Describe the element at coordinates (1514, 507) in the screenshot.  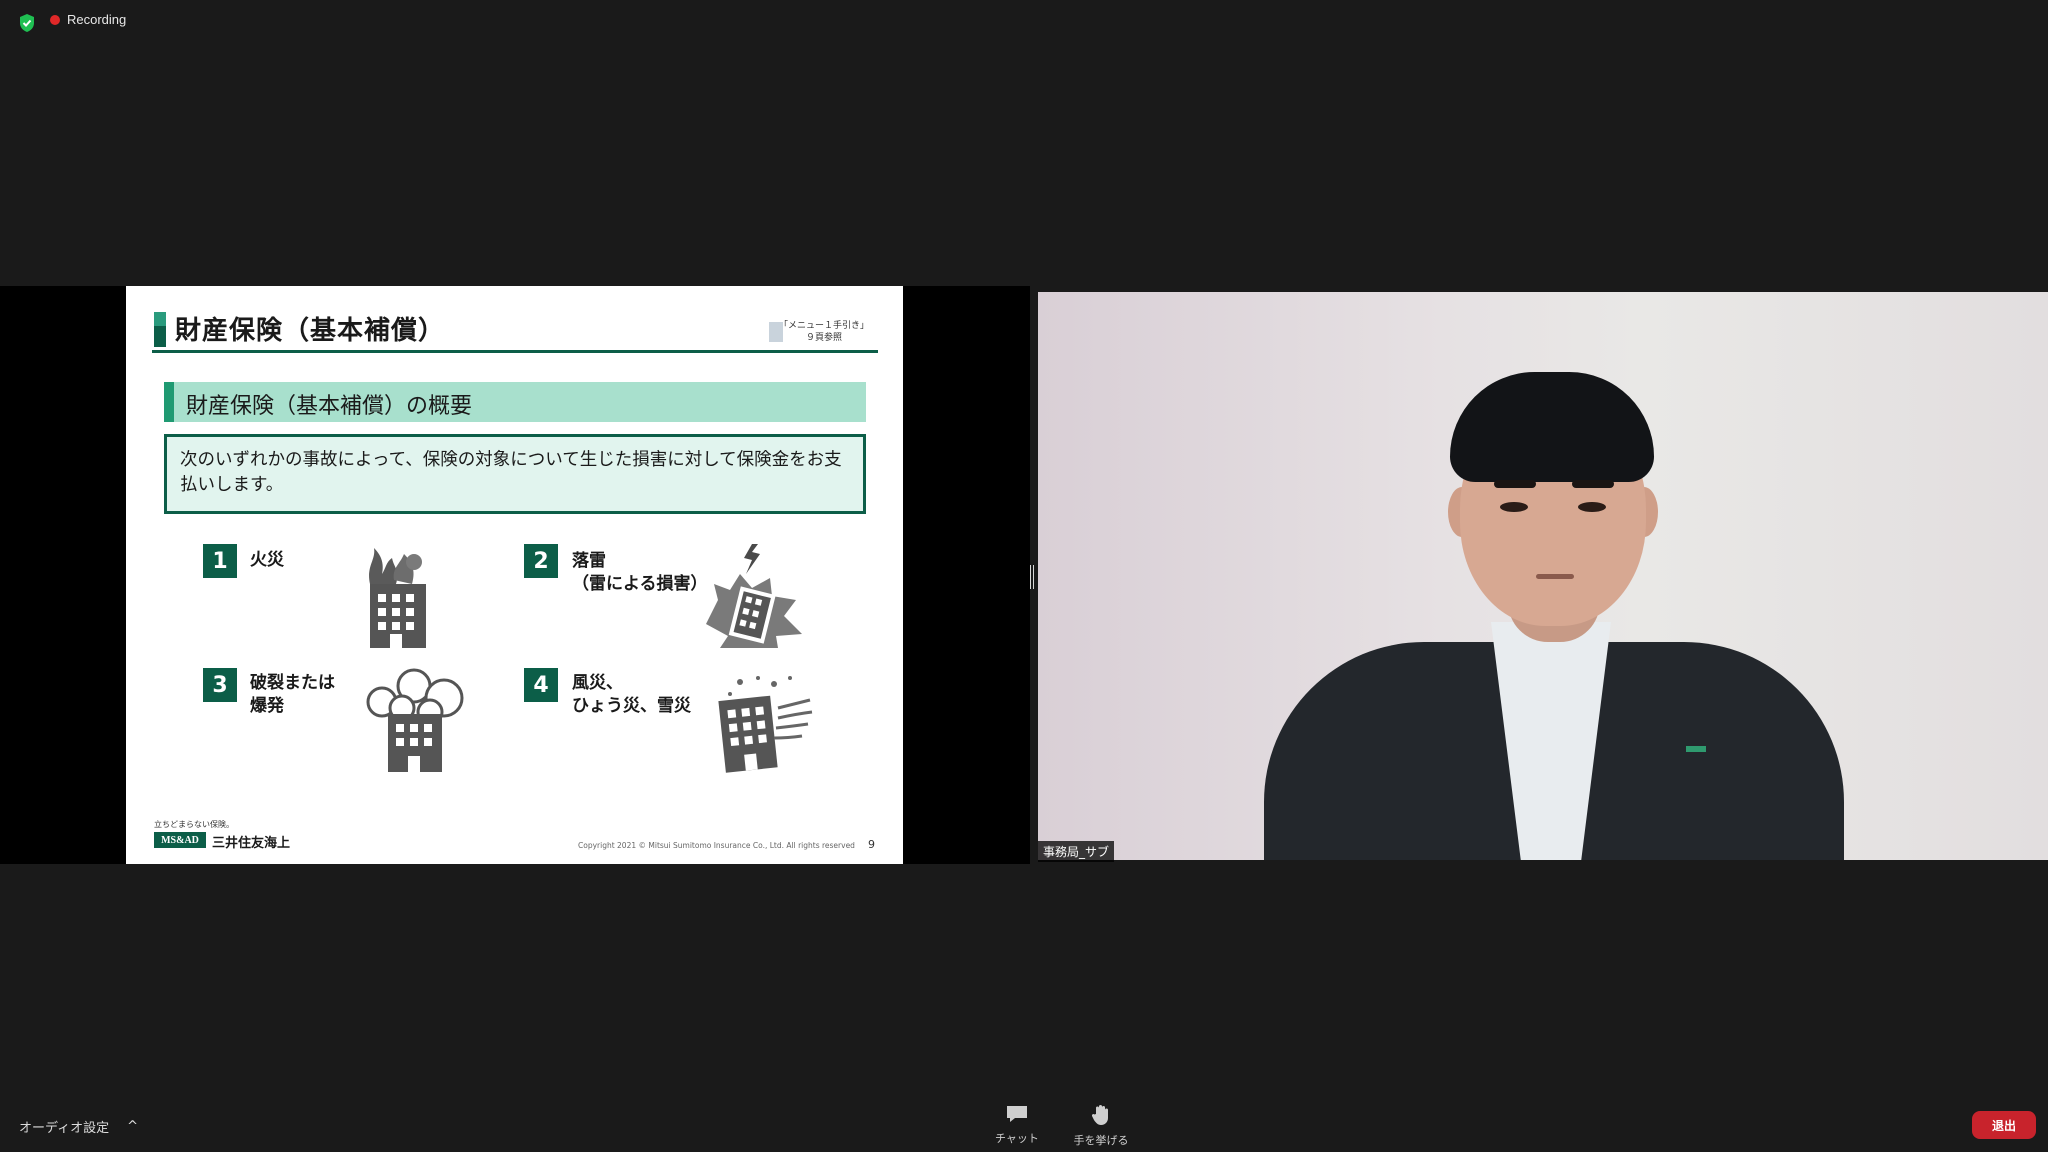
I see `participant-eye-left` at that location.